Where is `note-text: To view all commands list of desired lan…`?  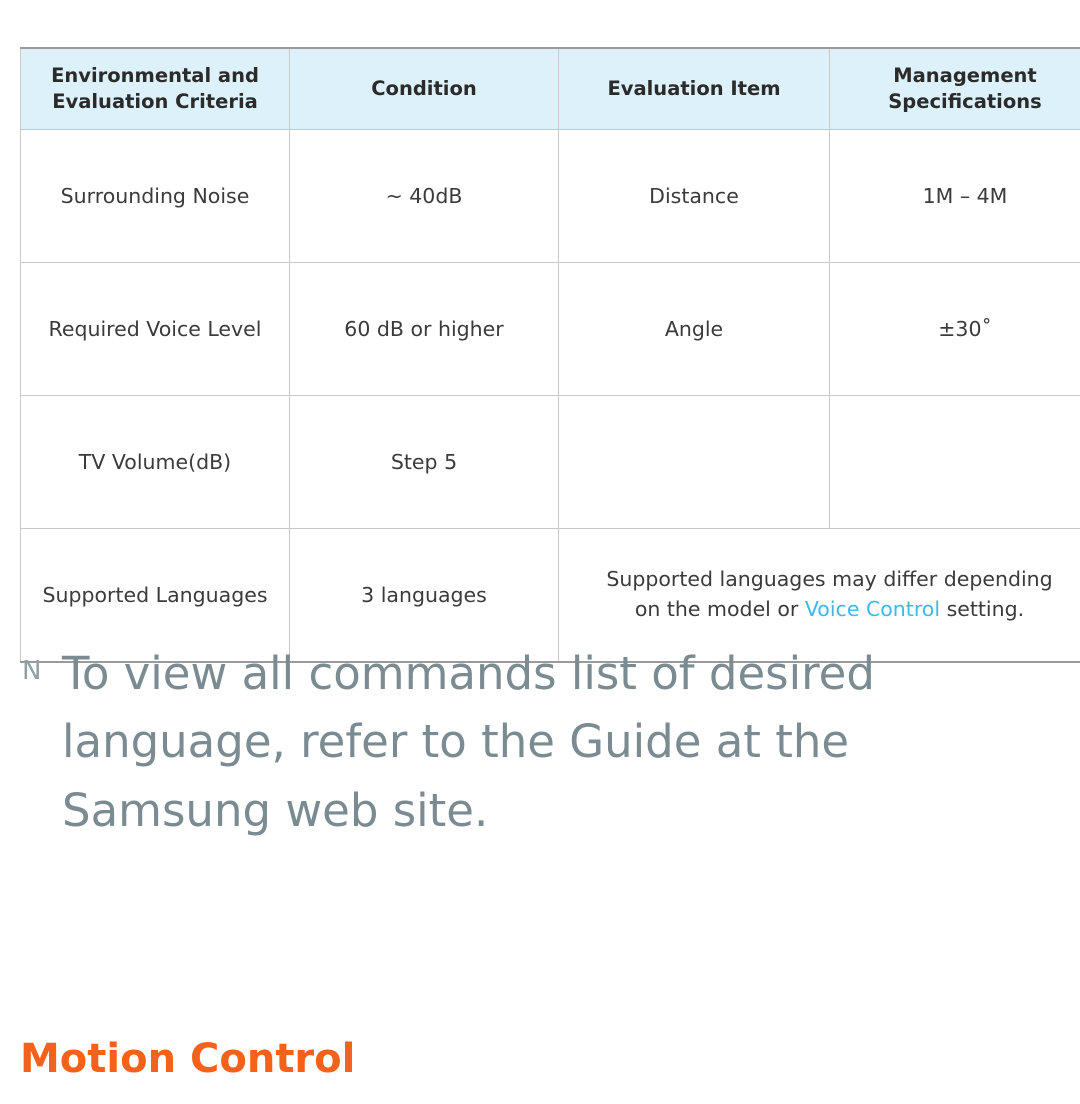
note-text: To view all commands list of desired lan… is located at coordinates (468, 742).